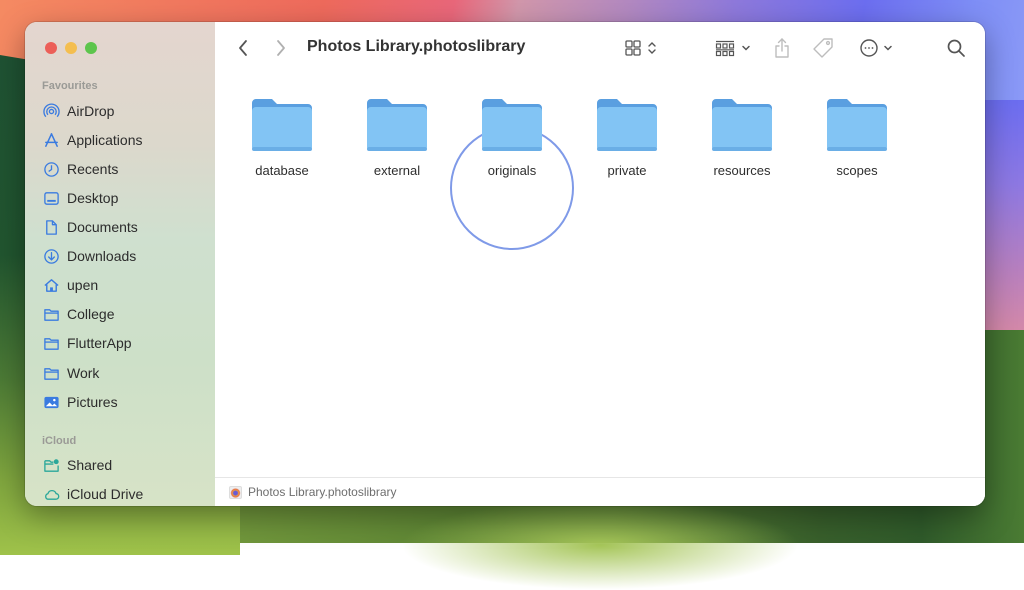 This screenshot has width=1024, height=590. I want to click on sidebar-item-label: Shared, so click(90, 465).